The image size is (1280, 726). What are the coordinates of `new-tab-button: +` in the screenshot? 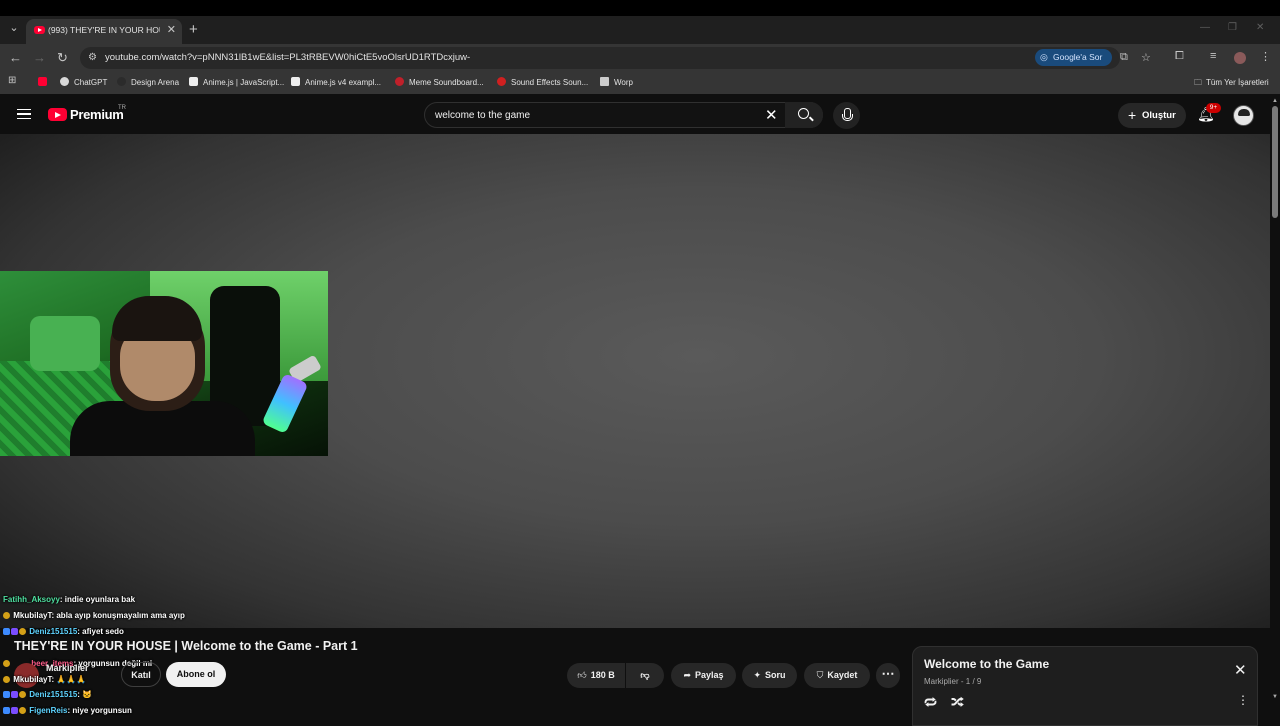 It's located at (193, 29).